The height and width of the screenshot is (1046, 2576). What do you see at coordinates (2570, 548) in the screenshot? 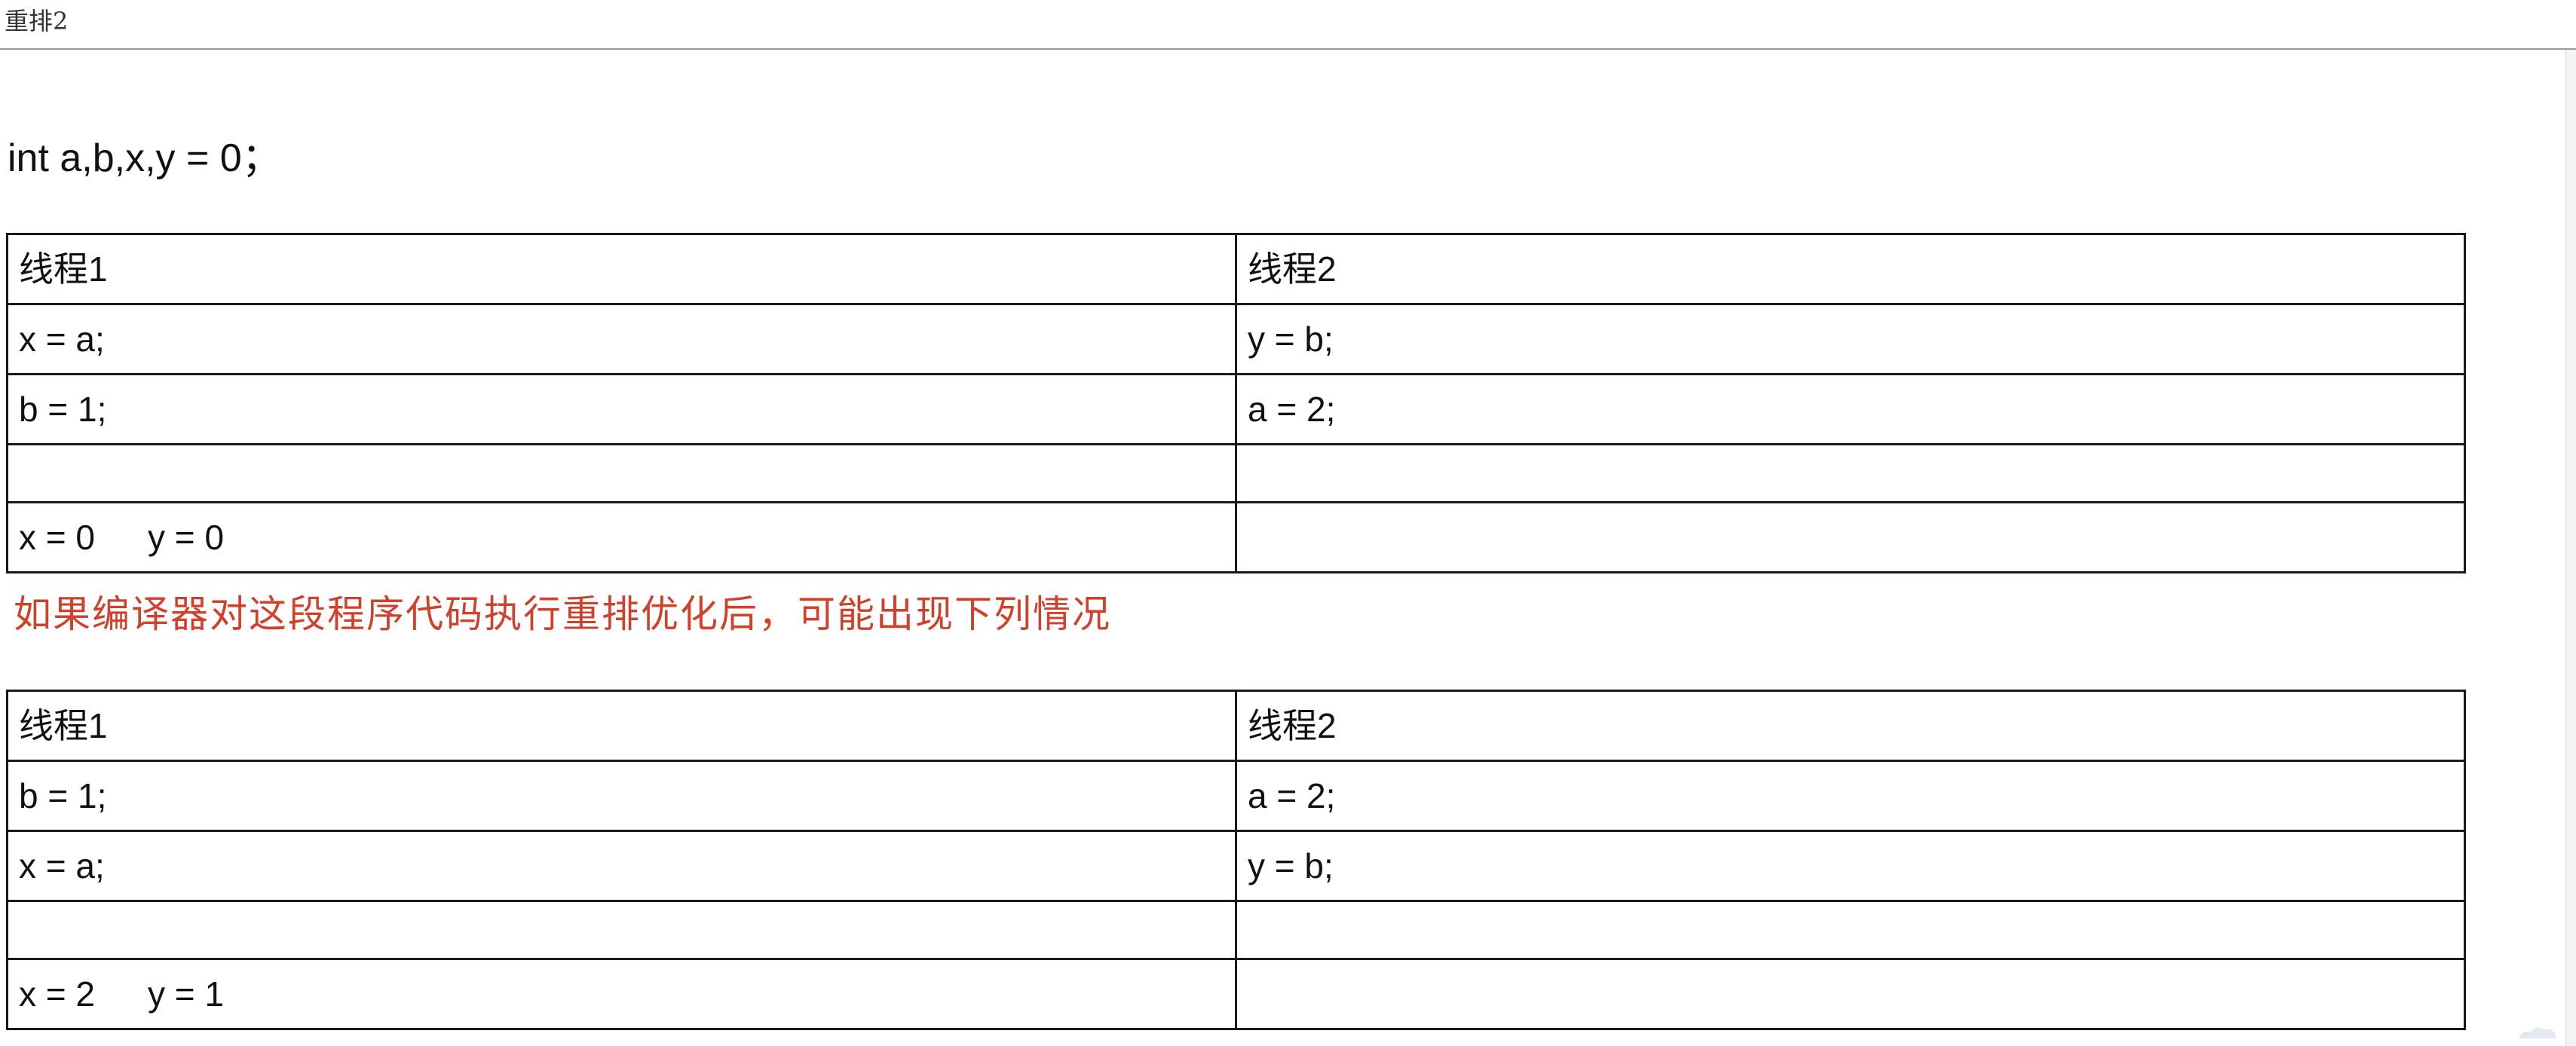
I see `scrollbar-track` at bounding box center [2570, 548].